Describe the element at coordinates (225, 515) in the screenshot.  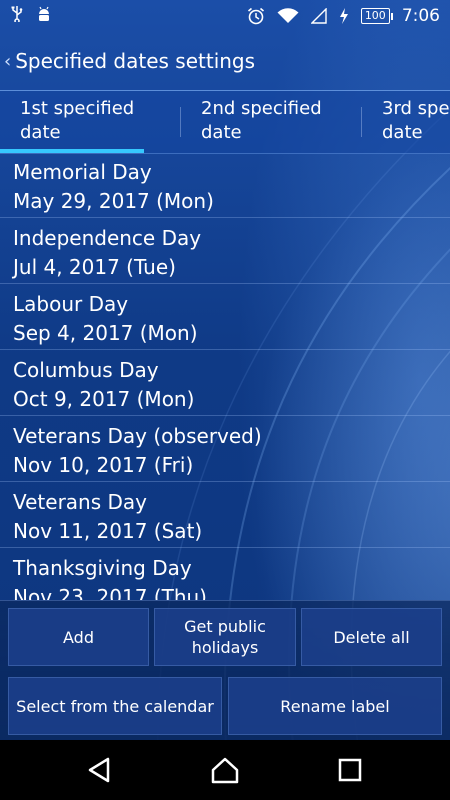
I see `list-item: Veterans Day Nov 11, 2017 (Sat)` at that location.